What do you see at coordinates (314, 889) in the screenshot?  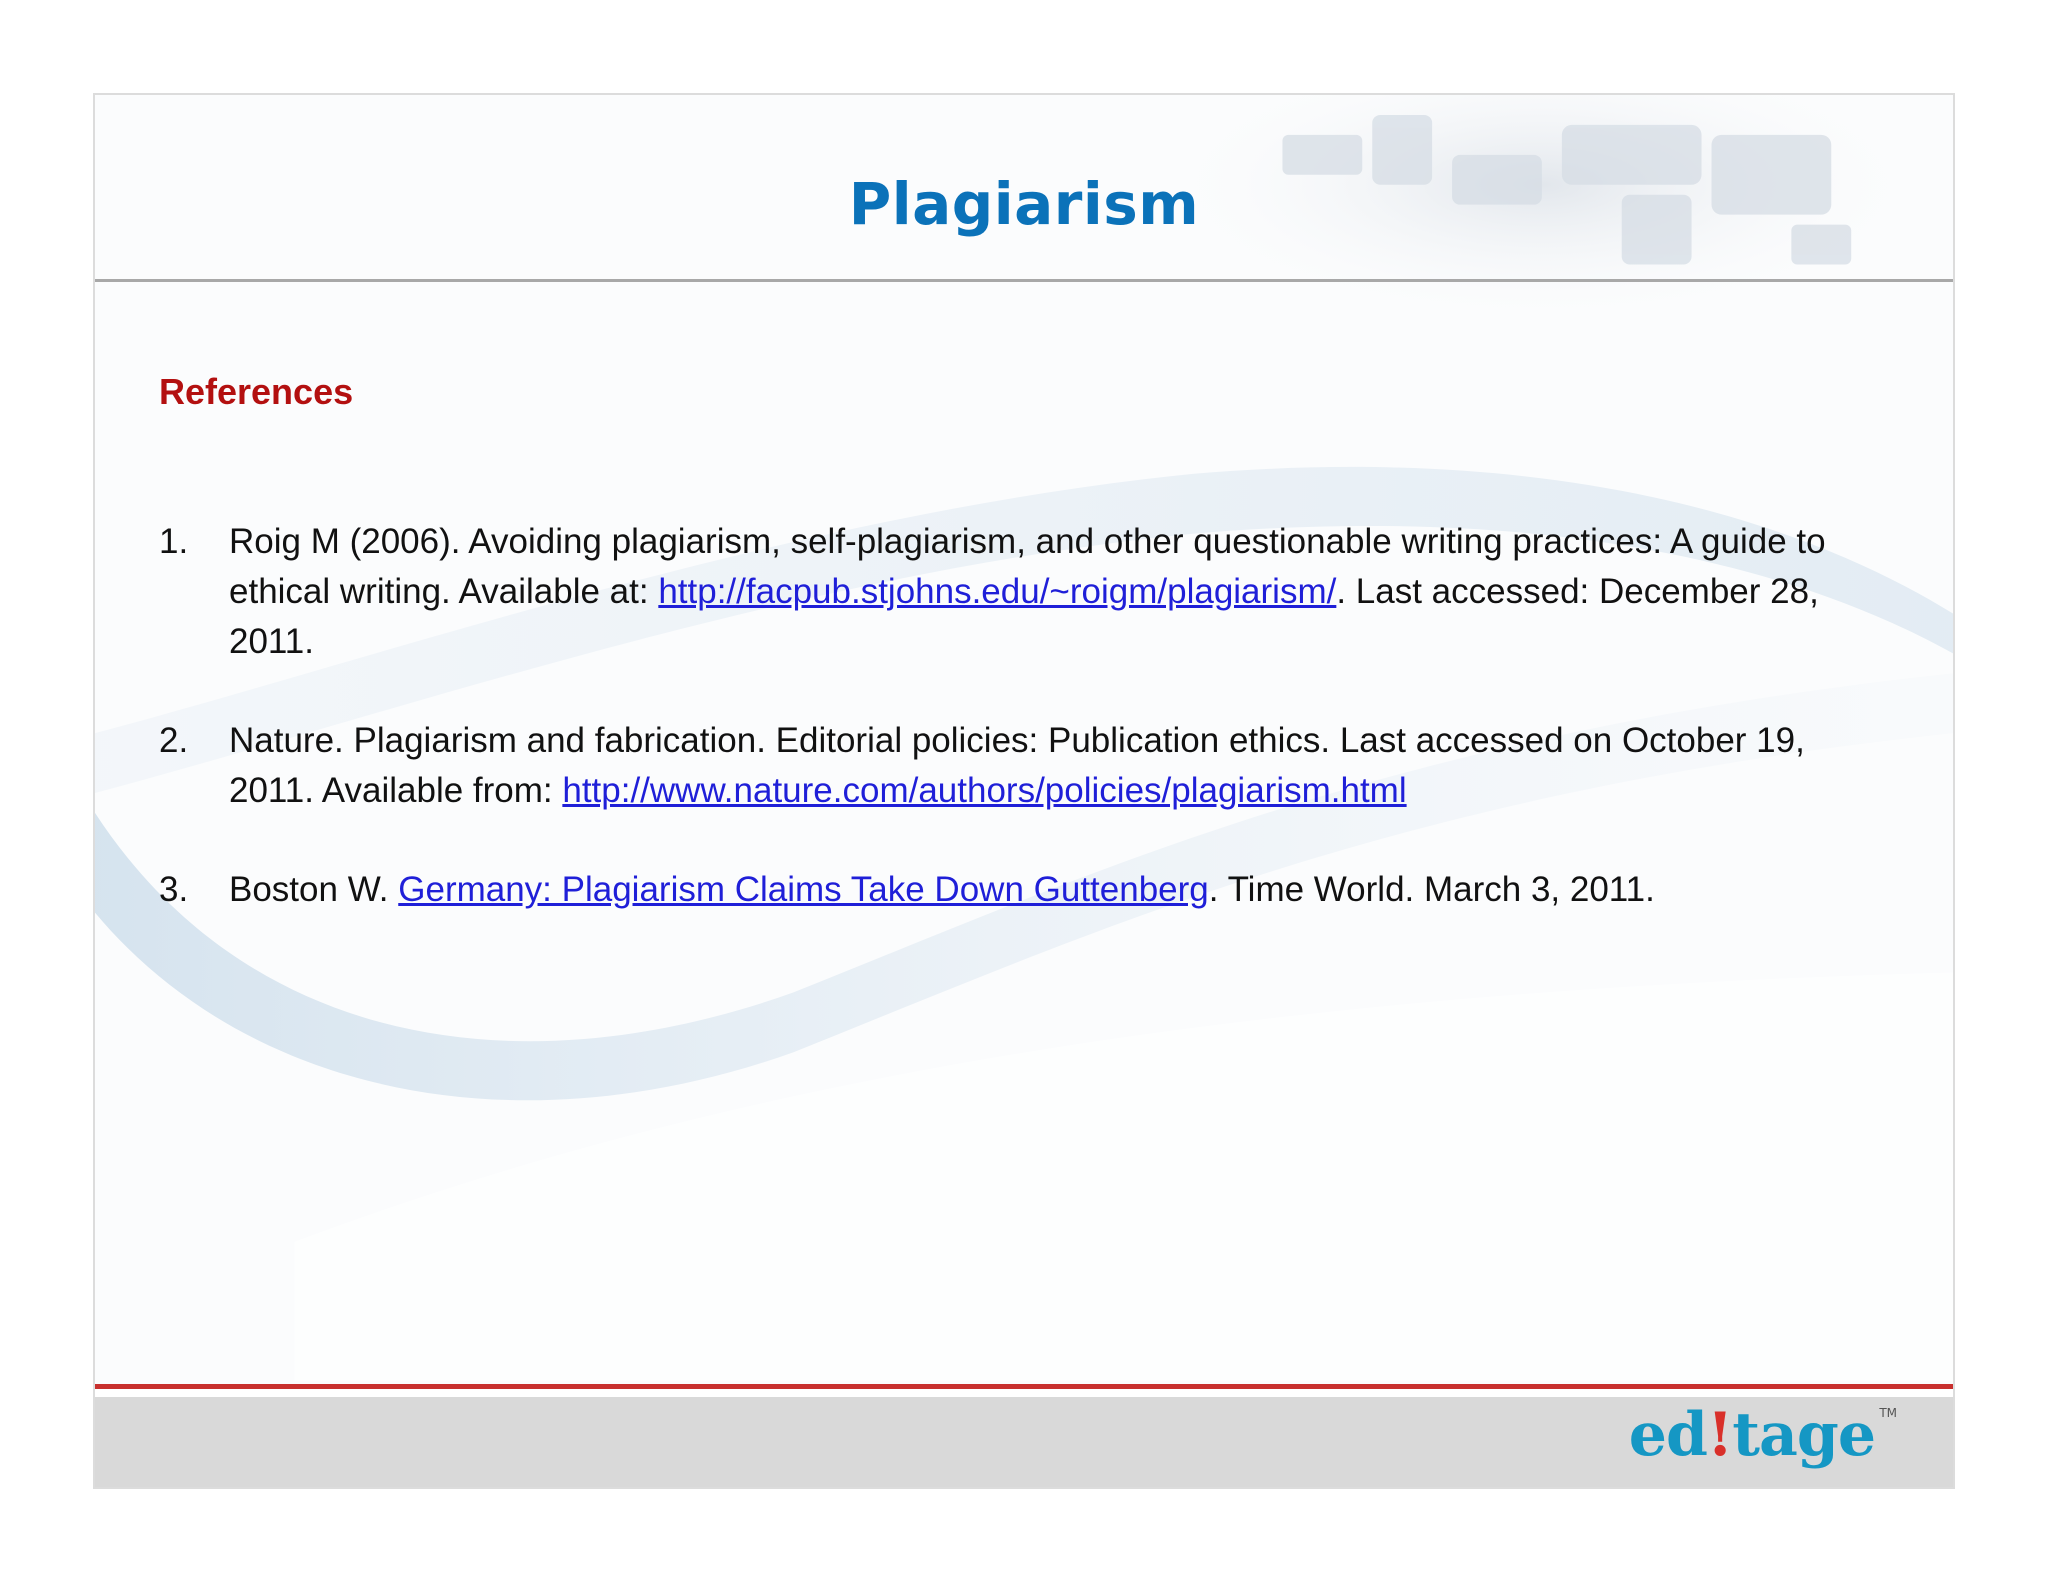 I see `reference-text: Boston W.` at bounding box center [314, 889].